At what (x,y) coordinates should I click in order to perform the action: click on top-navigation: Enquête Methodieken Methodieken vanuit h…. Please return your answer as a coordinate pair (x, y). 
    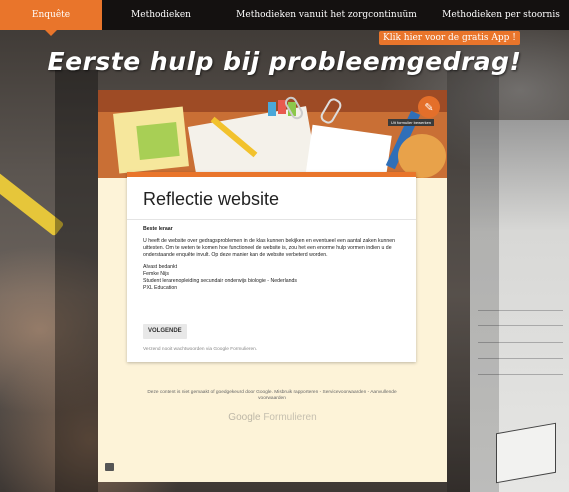
    Looking at the image, I should click on (284, 18).